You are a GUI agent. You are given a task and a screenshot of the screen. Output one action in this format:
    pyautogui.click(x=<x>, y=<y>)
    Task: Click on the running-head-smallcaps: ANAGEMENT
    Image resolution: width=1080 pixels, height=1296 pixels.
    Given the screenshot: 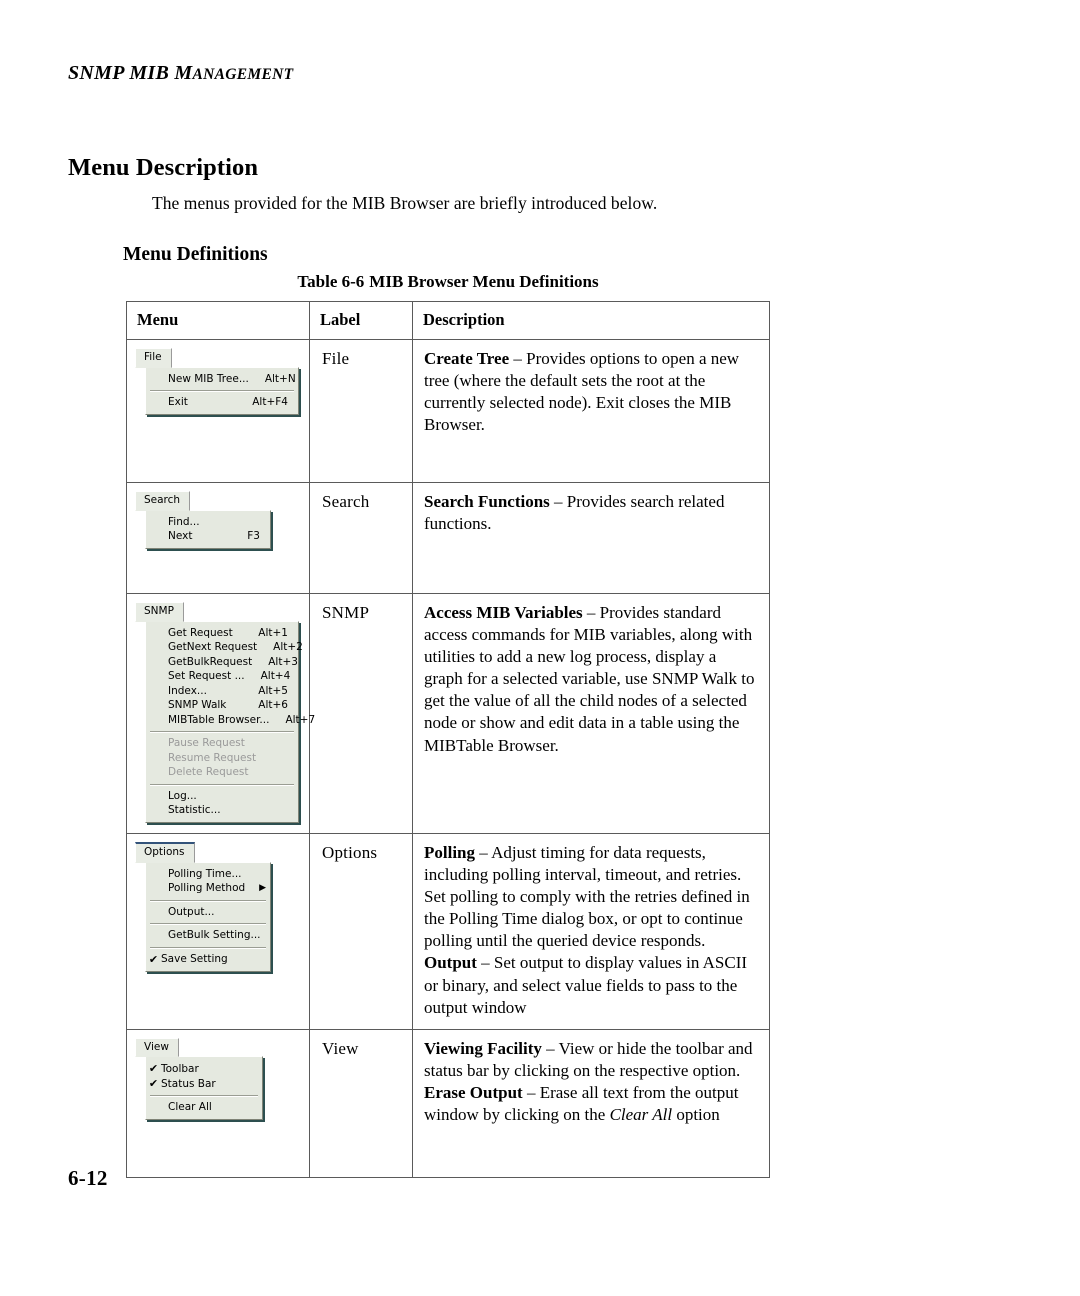 What is the action you would take?
    pyautogui.click(x=243, y=74)
    